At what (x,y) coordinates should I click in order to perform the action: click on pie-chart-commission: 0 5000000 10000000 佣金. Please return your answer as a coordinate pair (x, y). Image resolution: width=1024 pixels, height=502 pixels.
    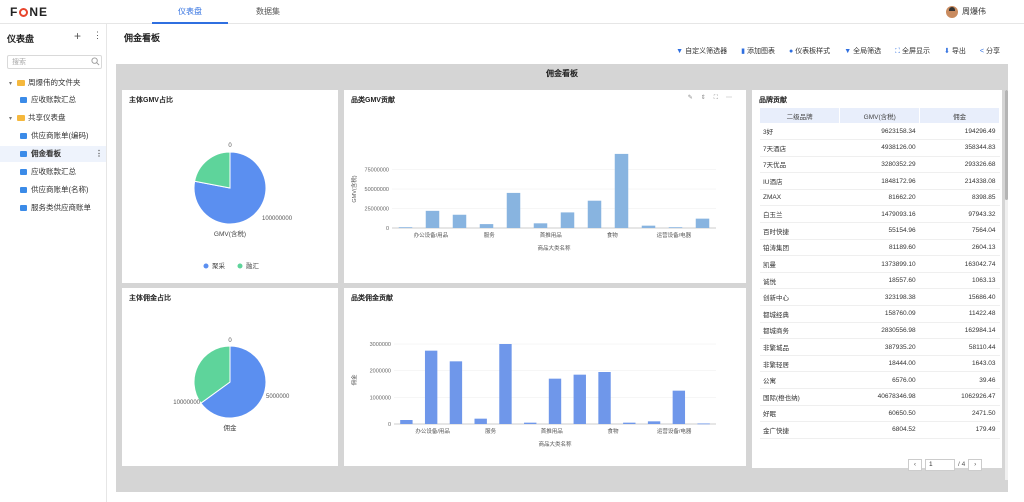
    Looking at the image, I should click on (231, 385).